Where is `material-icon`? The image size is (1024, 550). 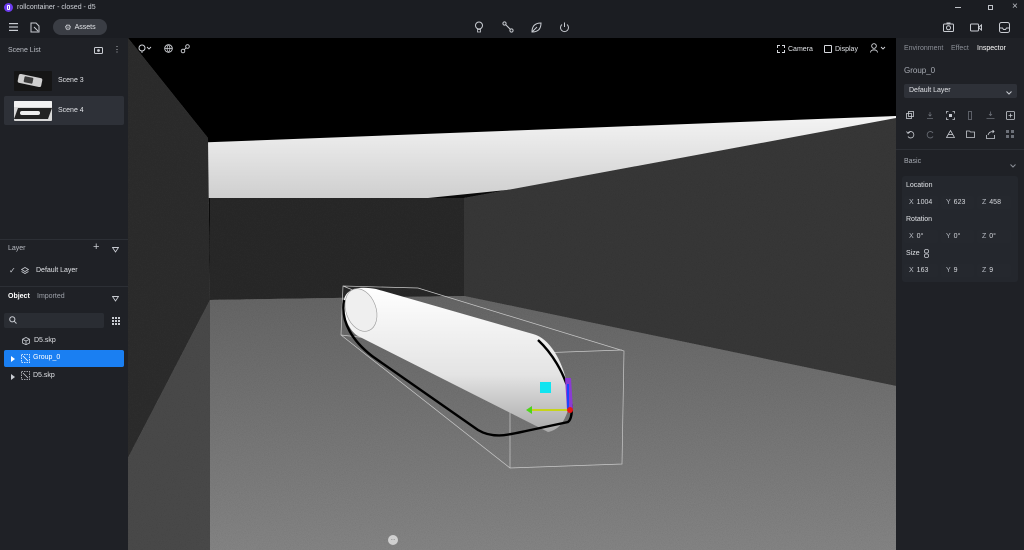 material-icon is located at coordinates (950, 134).